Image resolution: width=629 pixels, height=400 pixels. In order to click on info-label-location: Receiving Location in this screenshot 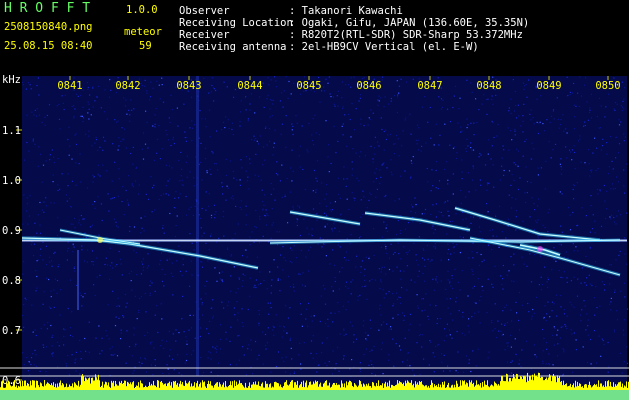, I will do `click(236, 23)`.